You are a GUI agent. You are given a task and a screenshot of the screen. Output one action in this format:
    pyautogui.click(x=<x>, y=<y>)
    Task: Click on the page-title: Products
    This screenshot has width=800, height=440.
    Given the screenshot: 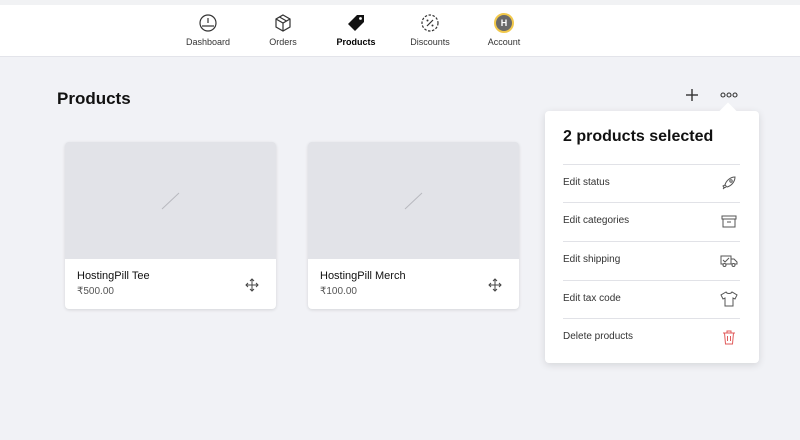 What is the action you would take?
    pyautogui.click(x=94, y=98)
    